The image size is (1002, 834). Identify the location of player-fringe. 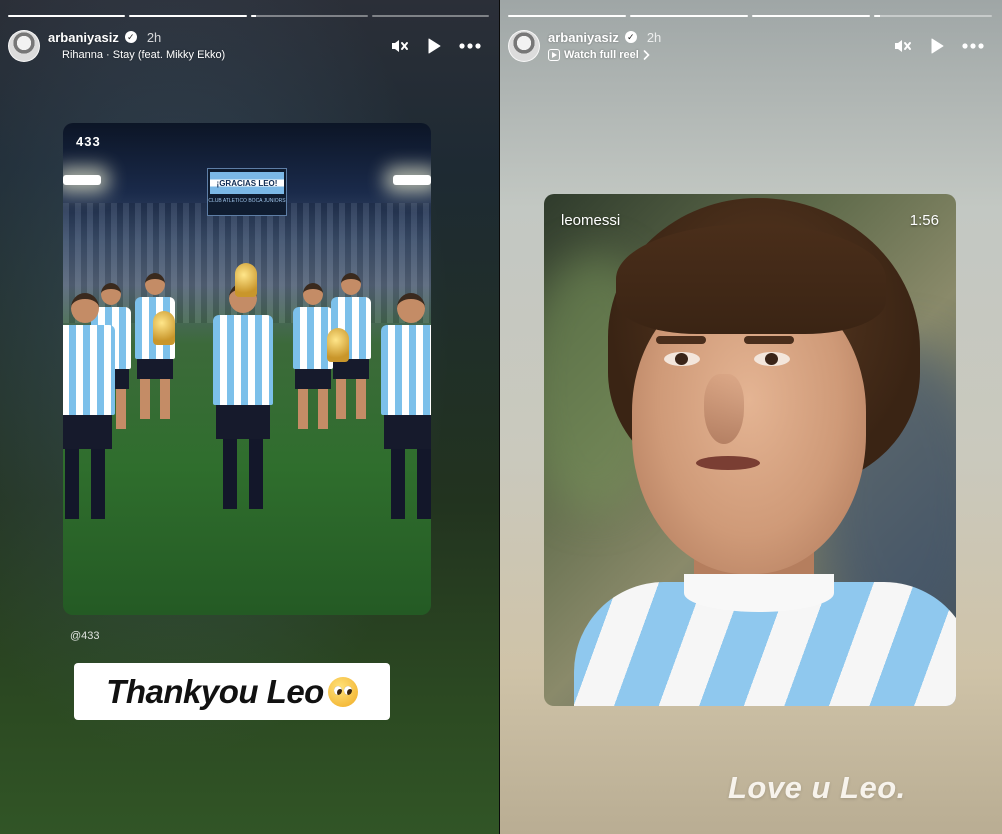
(751, 279).